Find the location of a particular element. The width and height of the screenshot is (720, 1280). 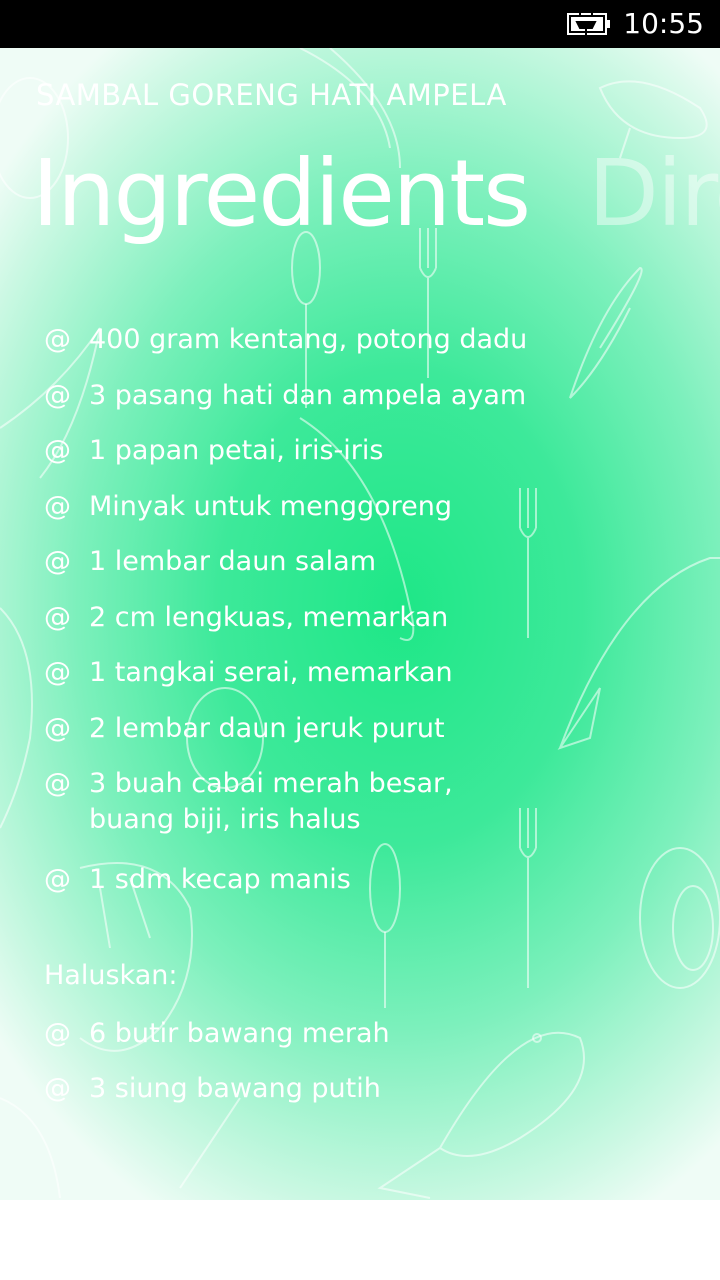

ingredient-text: 1 lembar daun salam is located at coordinates (232, 561).